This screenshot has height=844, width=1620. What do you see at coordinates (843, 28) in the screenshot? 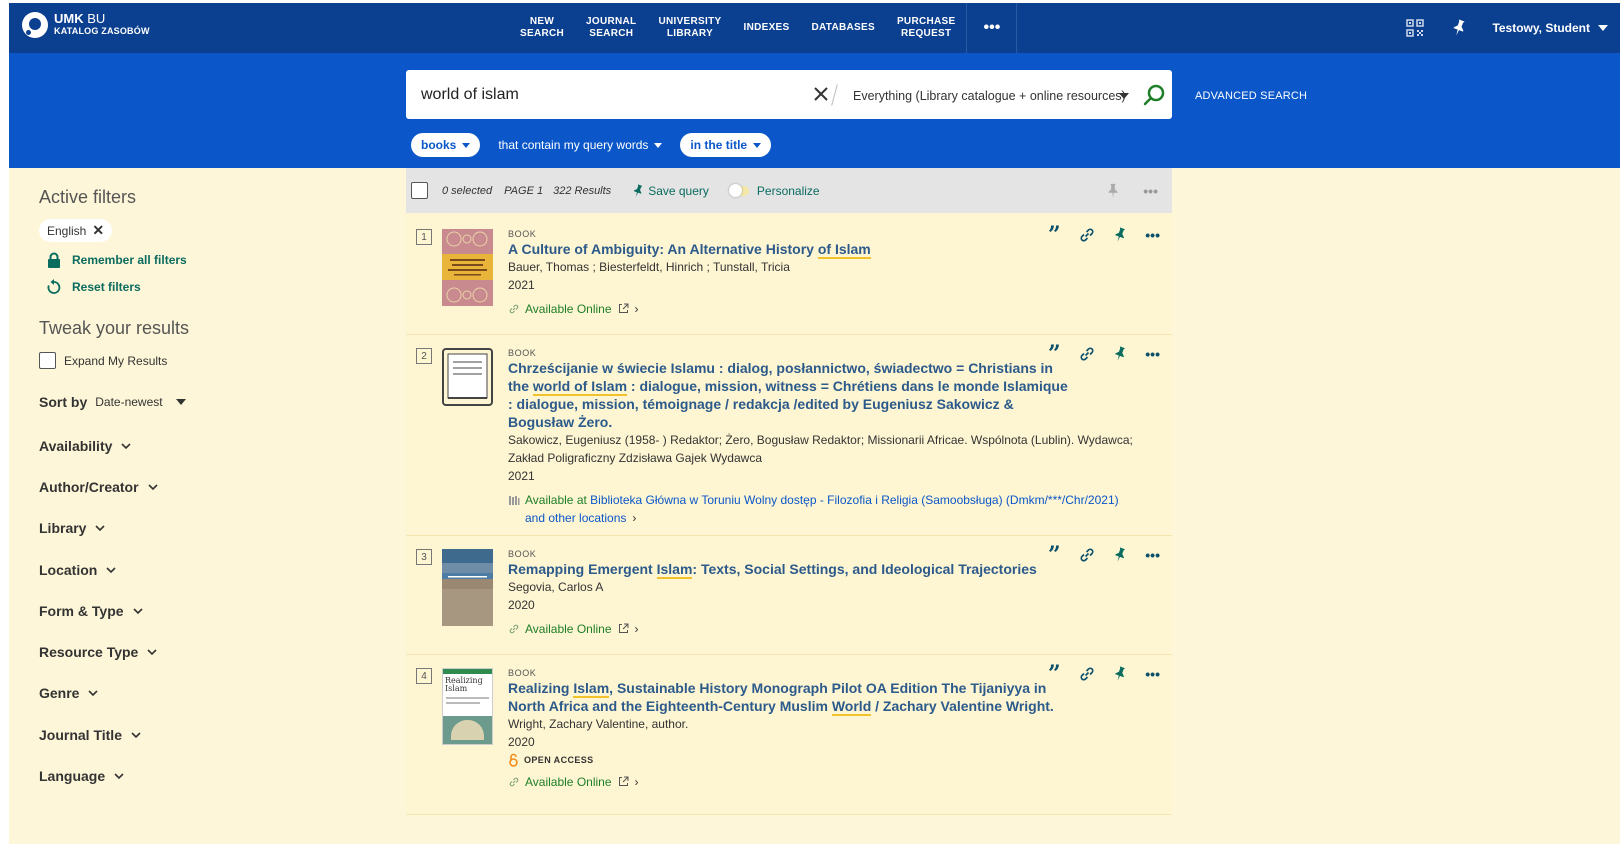
I see `nav-databases: DATABASES` at bounding box center [843, 28].